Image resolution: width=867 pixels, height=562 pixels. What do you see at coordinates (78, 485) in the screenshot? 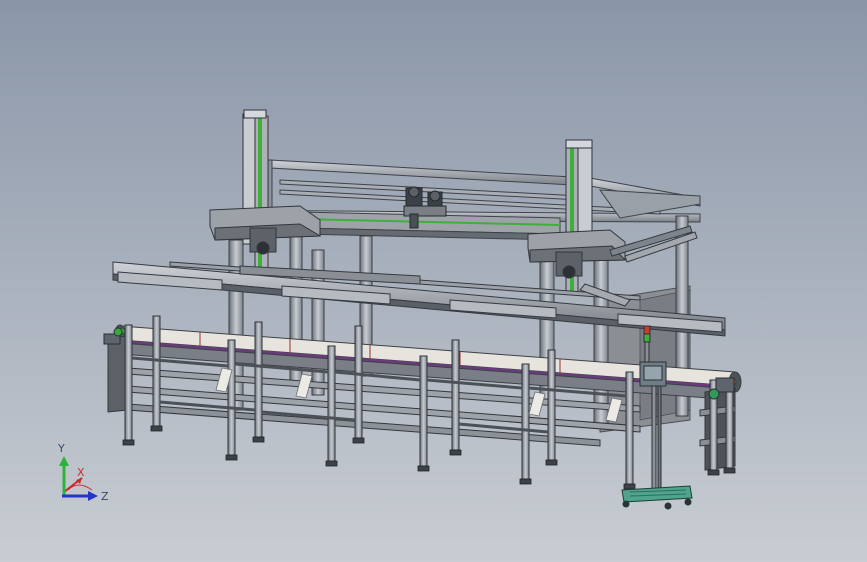
I see `x-axis-arrow` at bounding box center [78, 485].